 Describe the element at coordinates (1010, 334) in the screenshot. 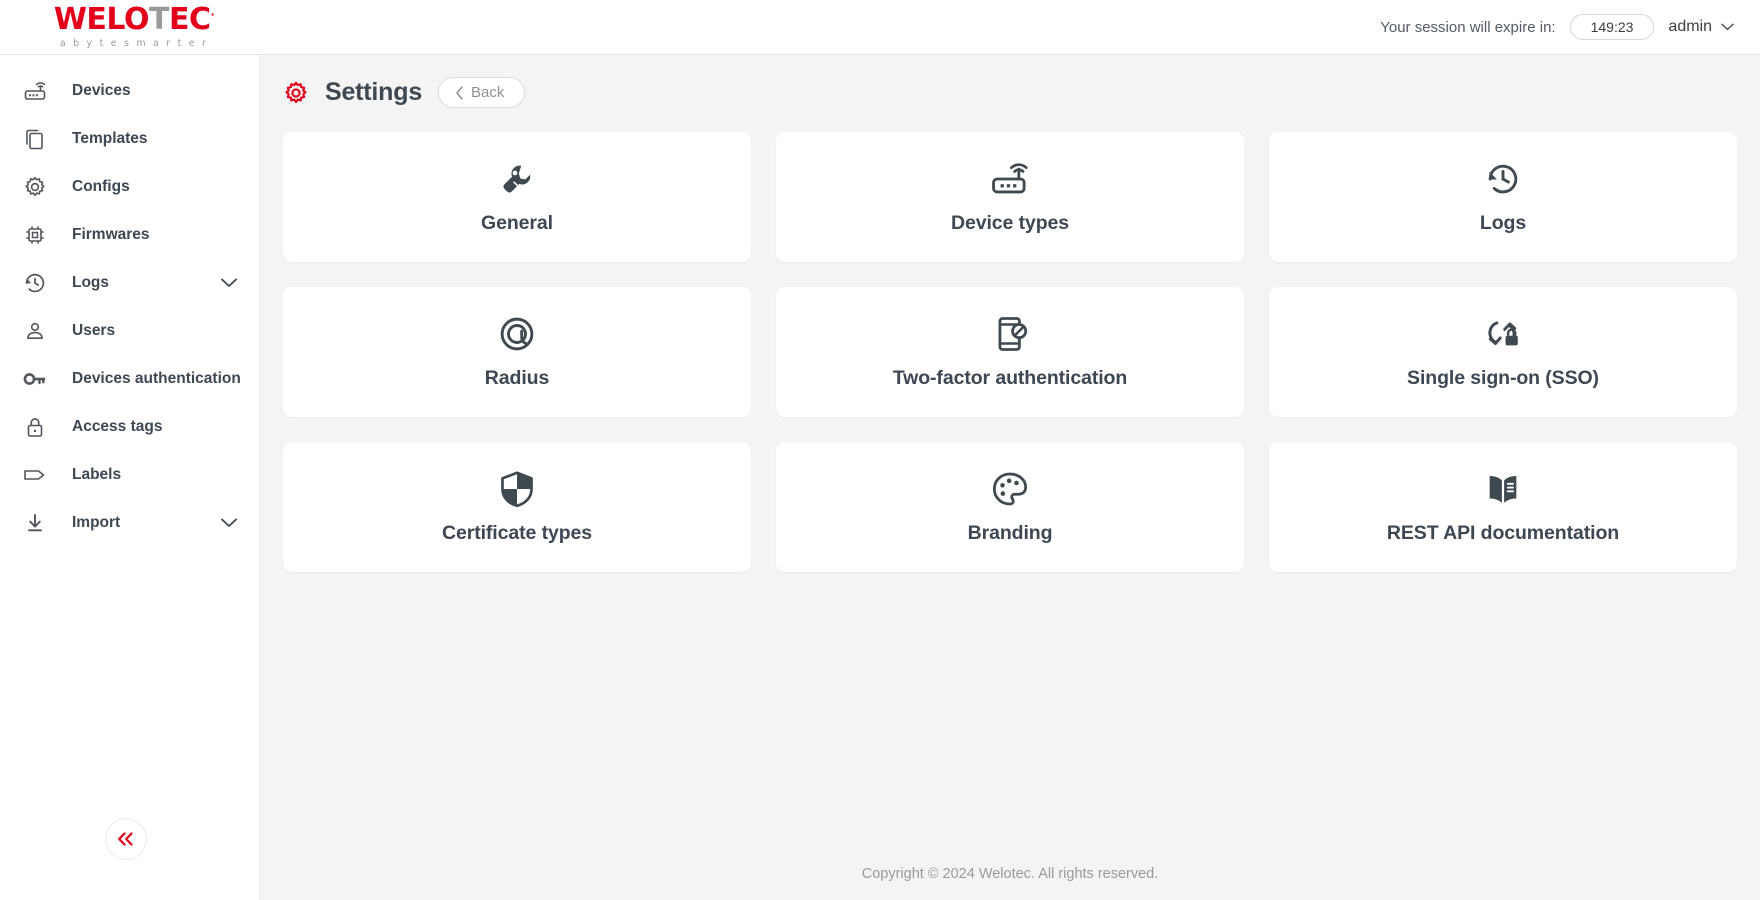

I see `phone-block-icon` at that location.